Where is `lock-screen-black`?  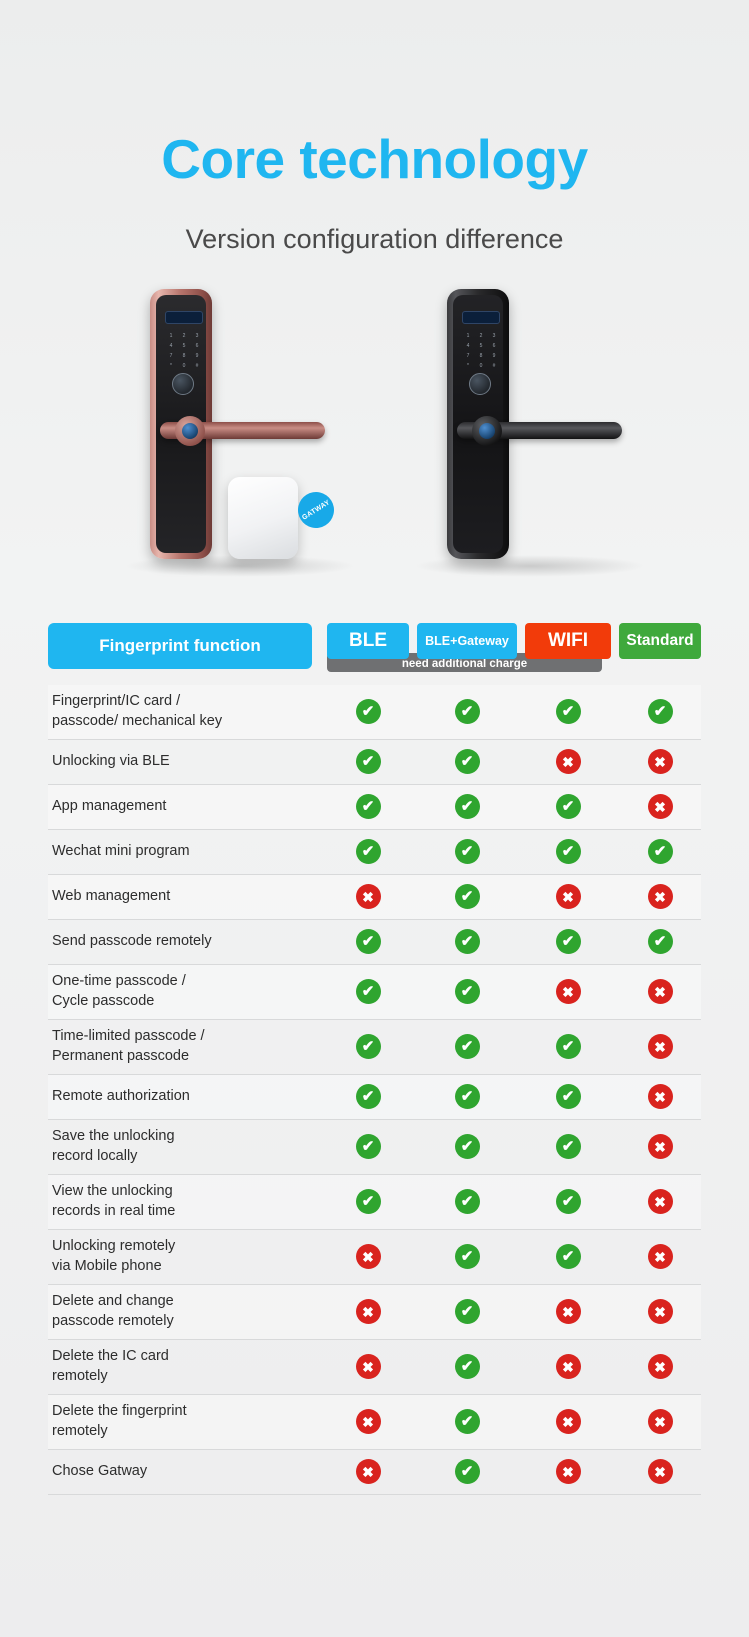
lock-screen-black is located at coordinates (481, 317).